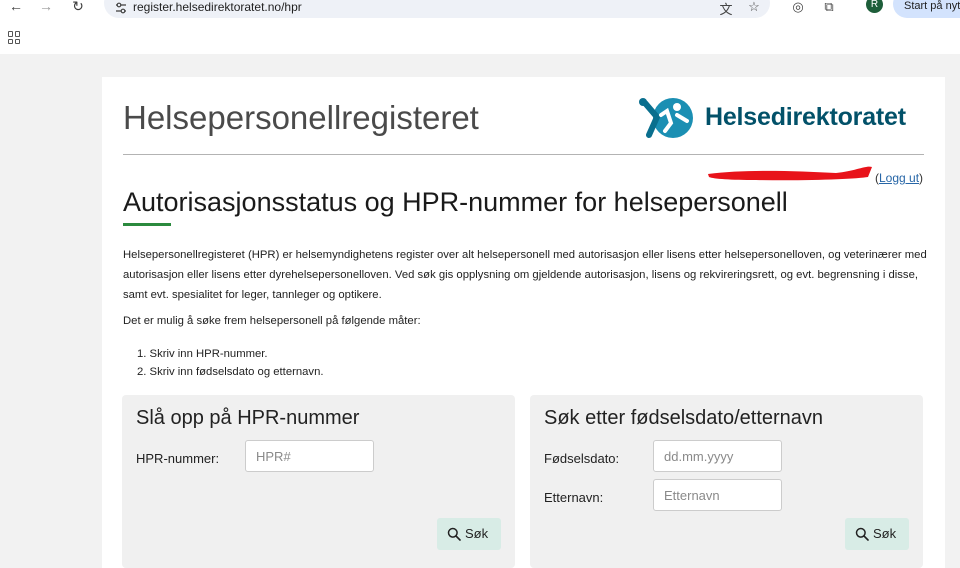 This screenshot has width=960, height=568. I want to click on puzzle-icon: ⧉, so click(829, 7).